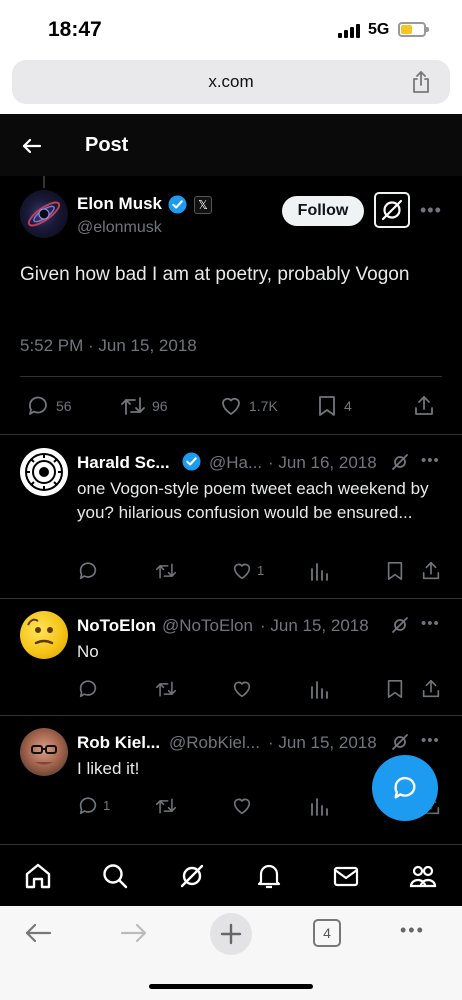  I want to click on bookmark-count: 4, so click(348, 406).